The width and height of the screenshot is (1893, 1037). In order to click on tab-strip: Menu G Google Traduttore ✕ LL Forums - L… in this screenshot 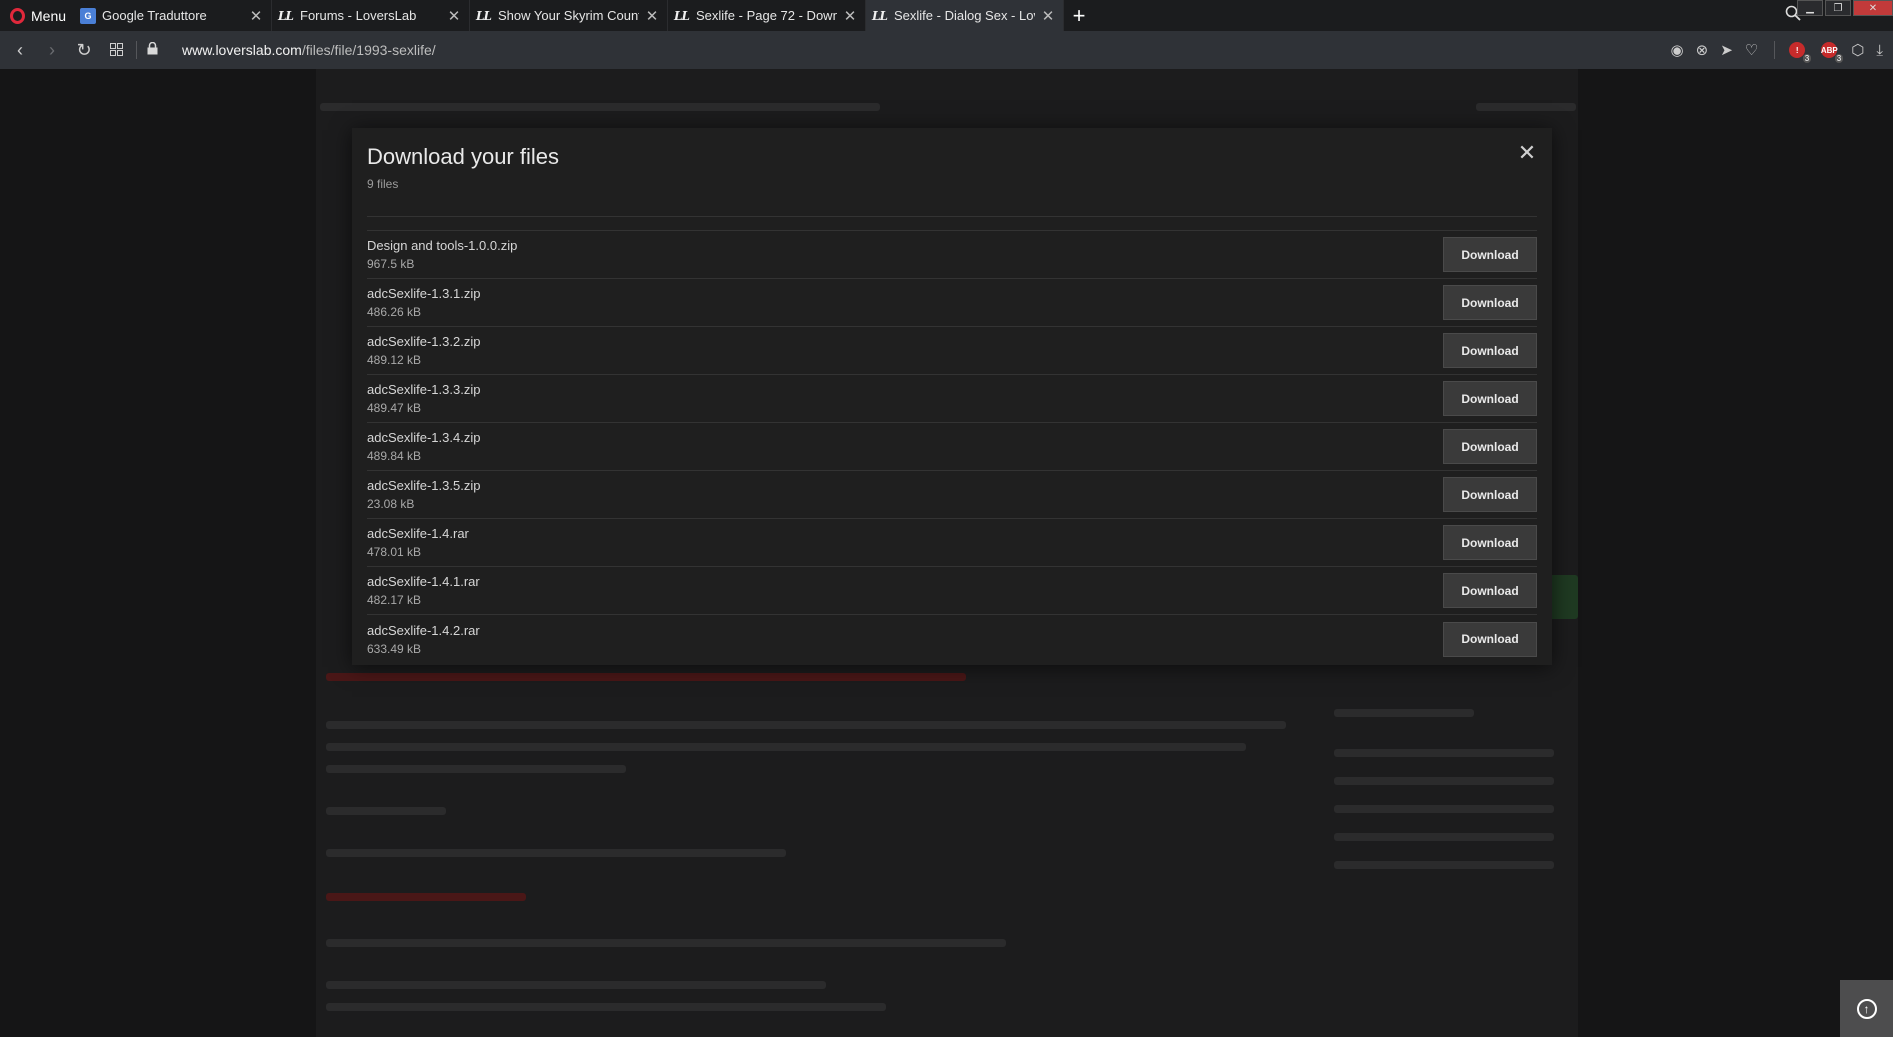, I will do `click(946, 15)`.